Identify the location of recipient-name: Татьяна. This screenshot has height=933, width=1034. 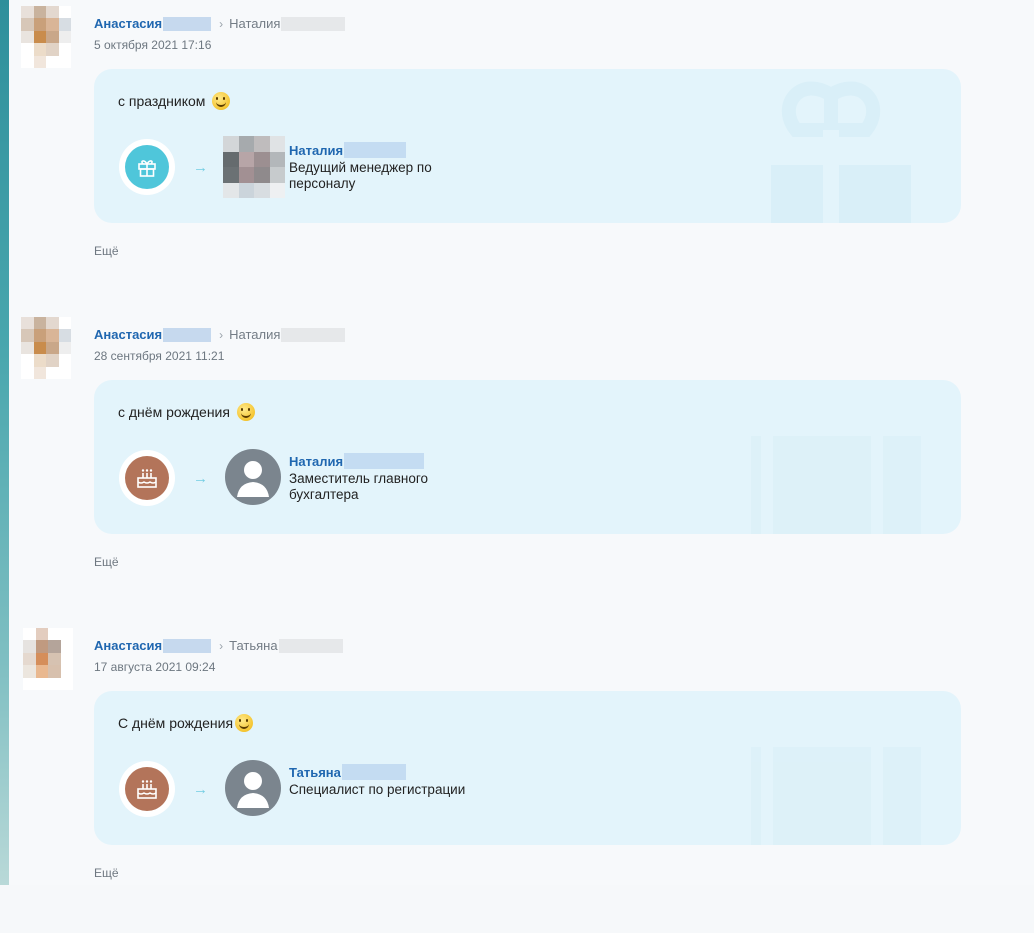
(253, 645).